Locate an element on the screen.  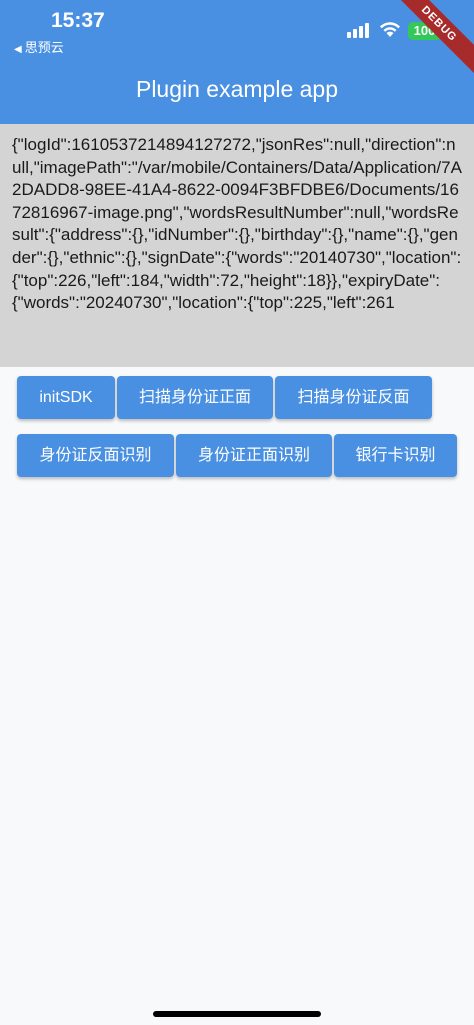
status-time: 15:37 is located at coordinates (78, 20).